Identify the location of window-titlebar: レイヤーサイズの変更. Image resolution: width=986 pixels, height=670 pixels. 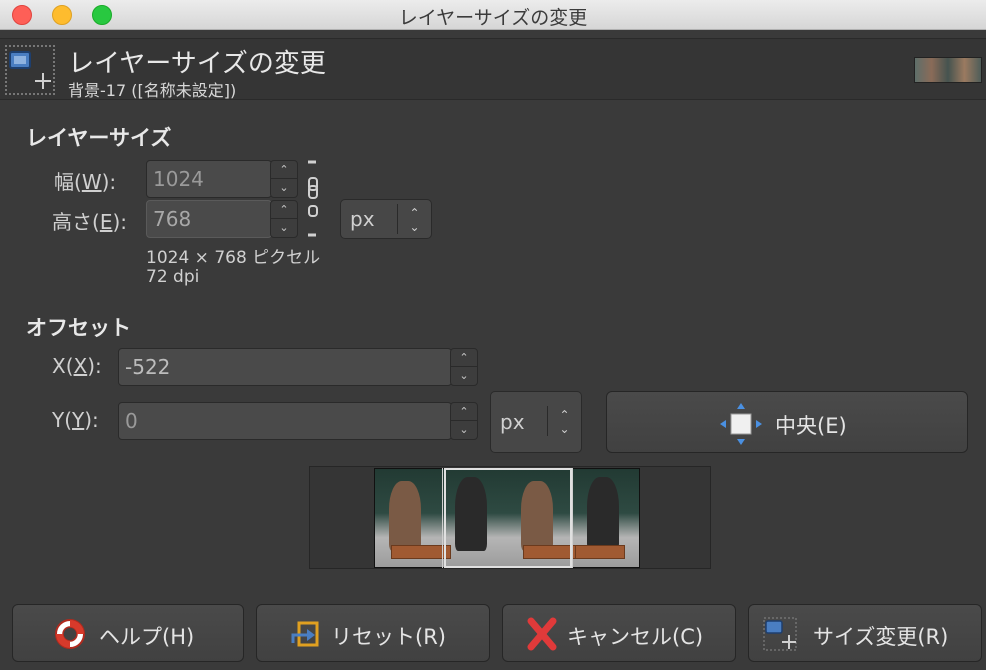
(493, 15).